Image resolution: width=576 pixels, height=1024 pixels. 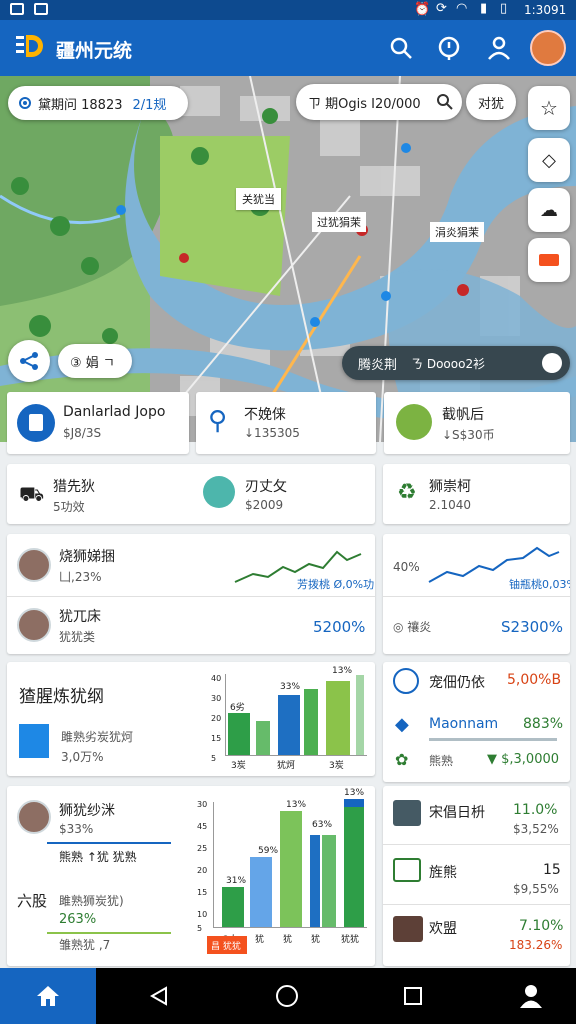 What do you see at coordinates (407, 870) in the screenshot?
I see `monitor-icon` at bounding box center [407, 870].